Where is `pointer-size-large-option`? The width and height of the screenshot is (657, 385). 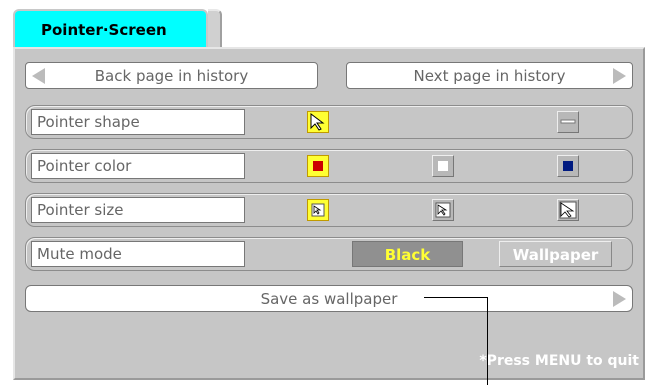 pointer-size-large-option is located at coordinates (568, 210).